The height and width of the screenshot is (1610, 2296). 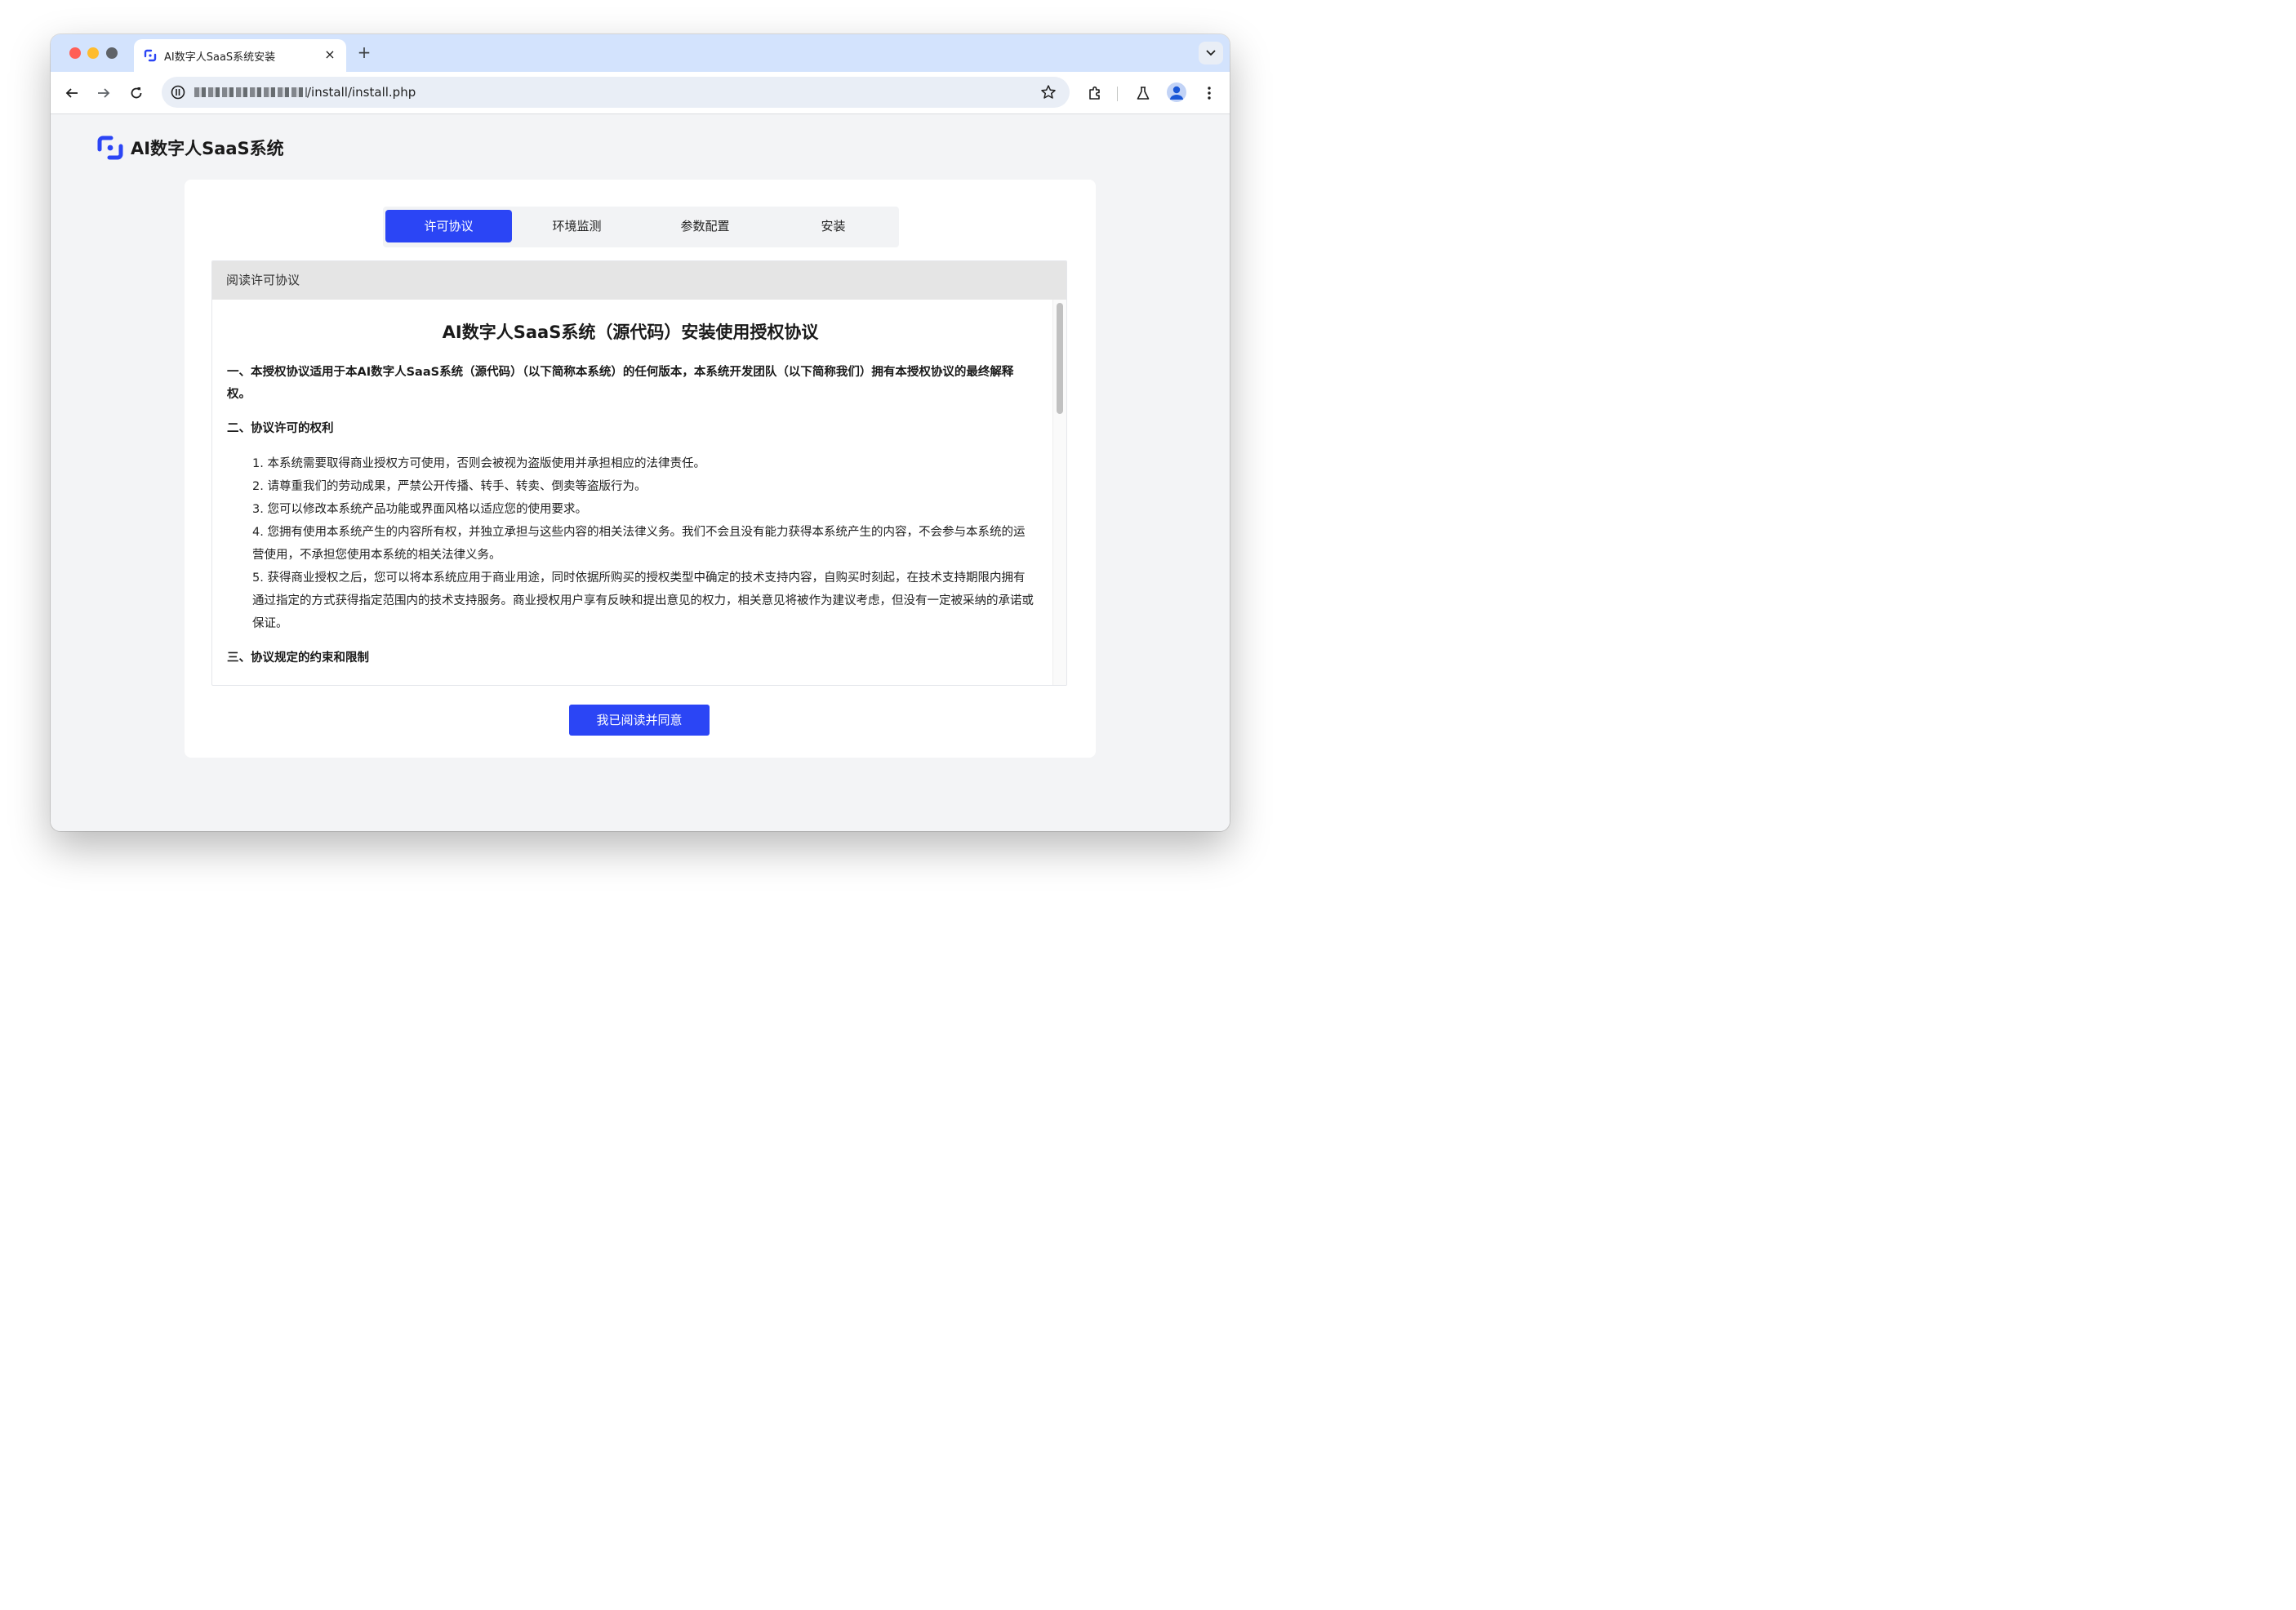 What do you see at coordinates (250, 92) in the screenshot?
I see `url-host-redacted` at bounding box center [250, 92].